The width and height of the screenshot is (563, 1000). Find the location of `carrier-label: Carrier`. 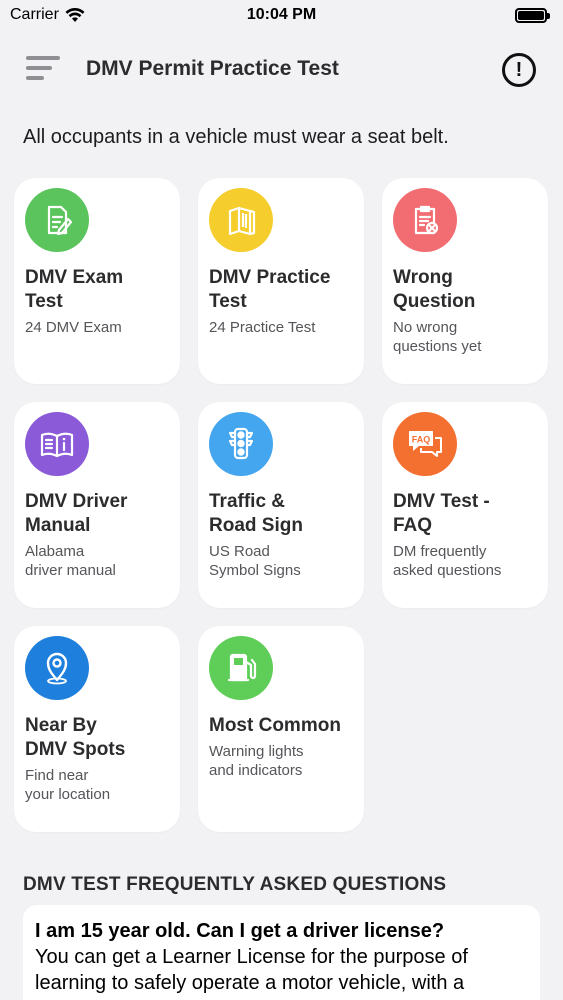

carrier-label: Carrier is located at coordinates (34, 14).